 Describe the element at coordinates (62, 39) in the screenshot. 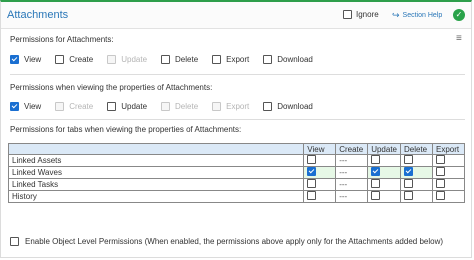

I see `permissions-title: Permissions for Attachments:` at that location.